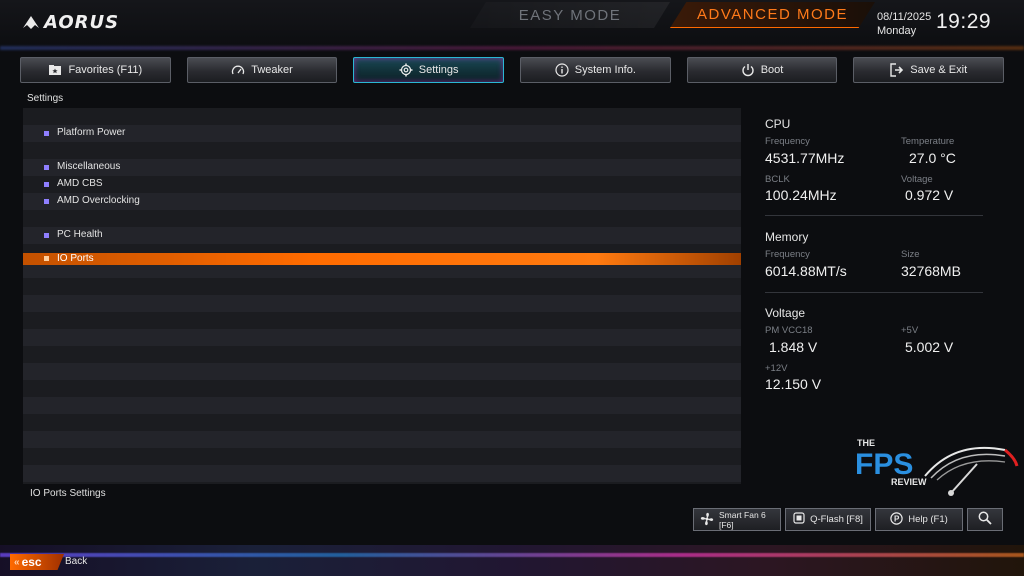 The image size is (1024, 576). What do you see at coordinates (406, 70) in the screenshot?
I see `gear-icon` at bounding box center [406, 70].